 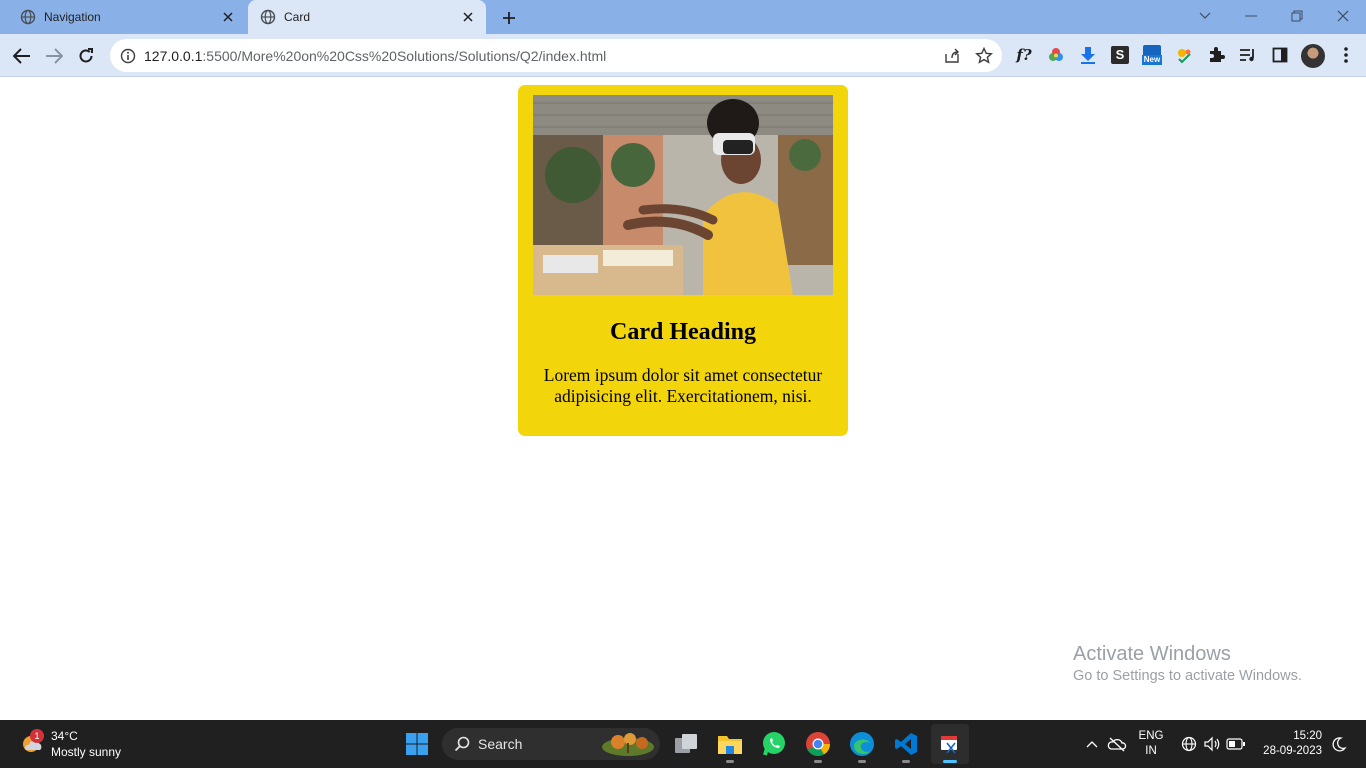 I want to click on battery-icon, so click(x=1236, y=744).